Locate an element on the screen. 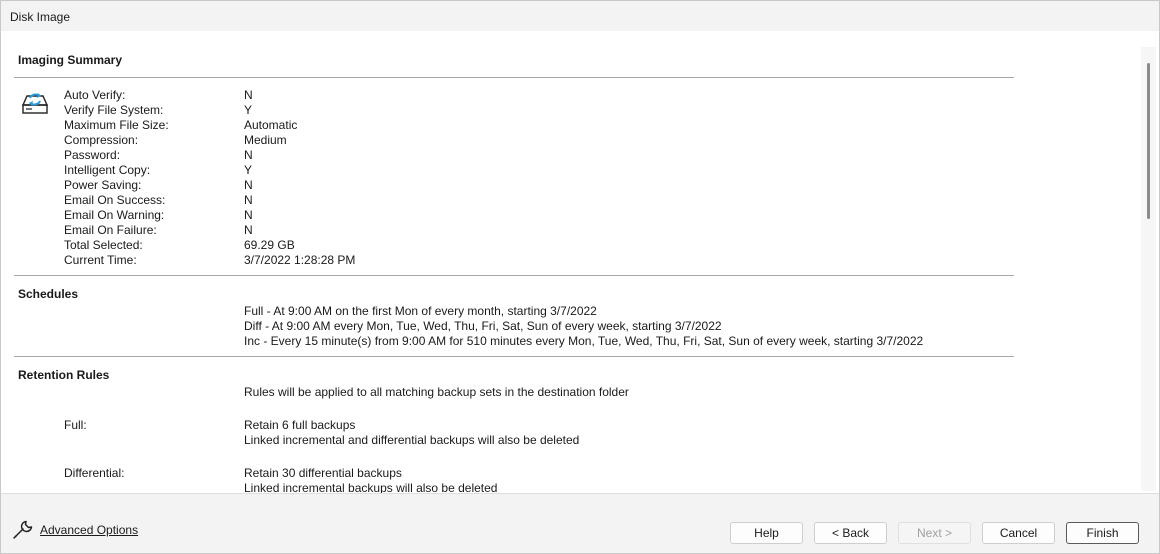 The image size is (1160, 554). verify-file-system-label: Verify File System: is located at coordinates (114, 110).